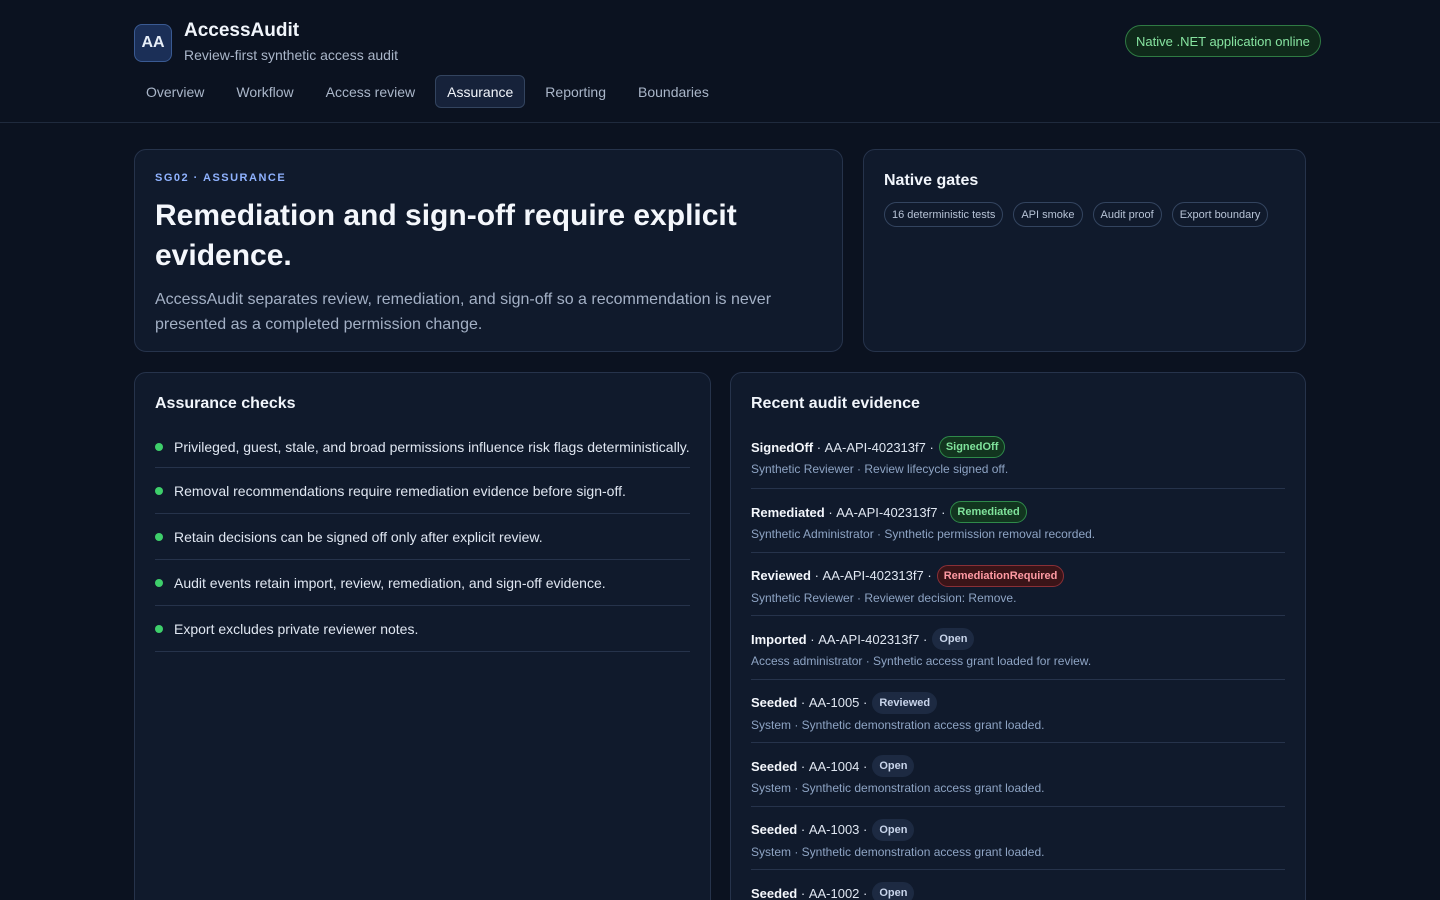 The width and height of the screenshot is (1440, 900). Describe the element at coordinates (834, 766) in the screenshot. I see `evidence-id: AA-1004` at that location.